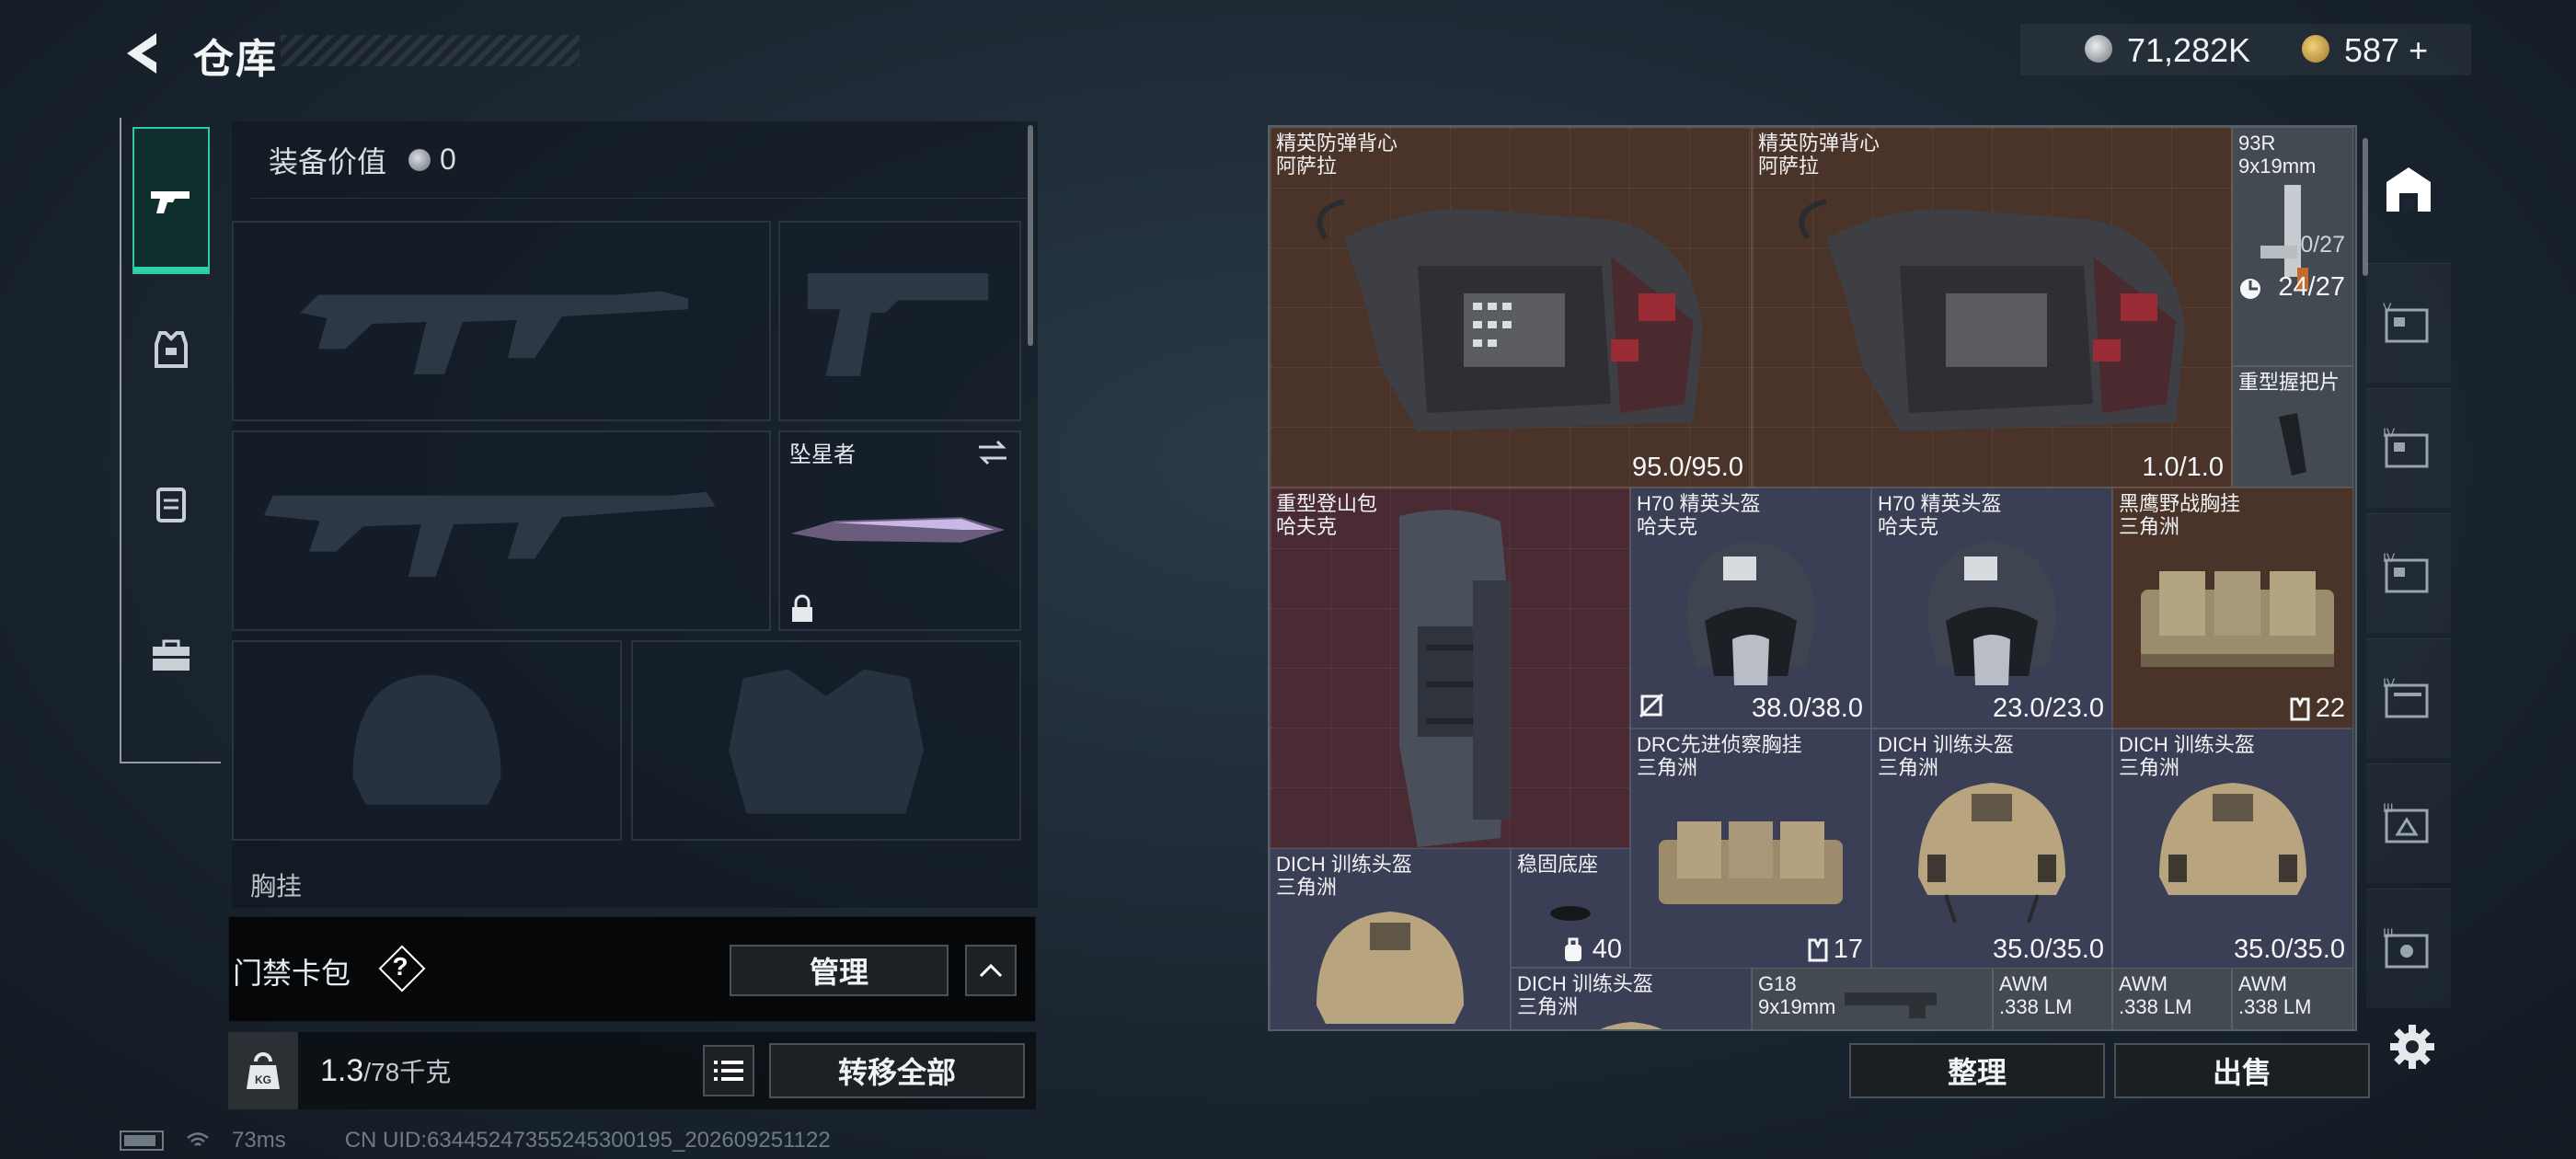  I want to click on backpack-art, so click(1454, 678).